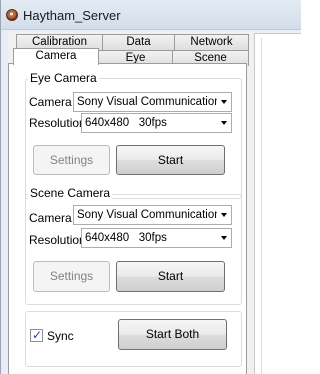  I want to click on right-pane-divider, so click(261, 206).